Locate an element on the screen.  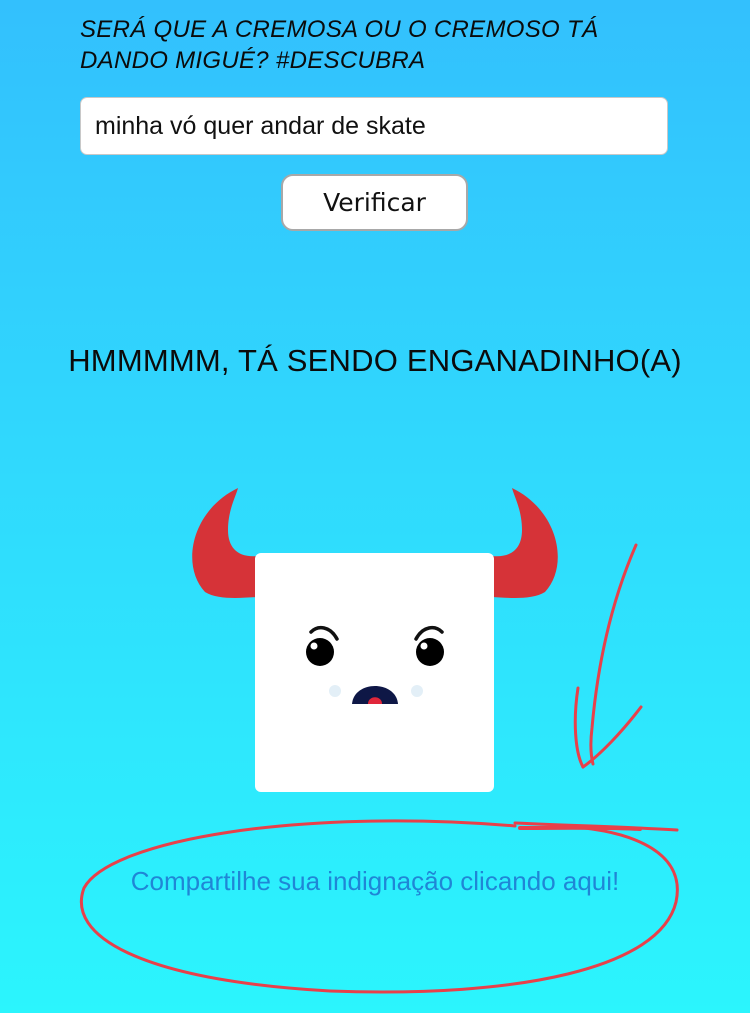
right-eye is located at coordinates (430, 652).